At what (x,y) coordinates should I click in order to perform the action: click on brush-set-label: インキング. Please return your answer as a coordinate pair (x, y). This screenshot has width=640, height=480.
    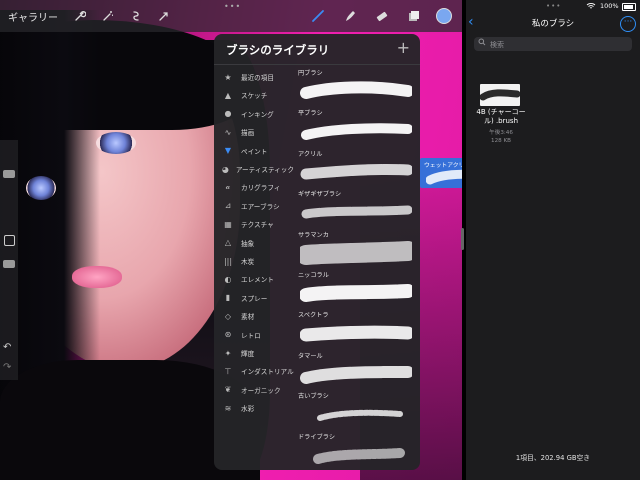
    Looking at the image, I should click on (257, 114).